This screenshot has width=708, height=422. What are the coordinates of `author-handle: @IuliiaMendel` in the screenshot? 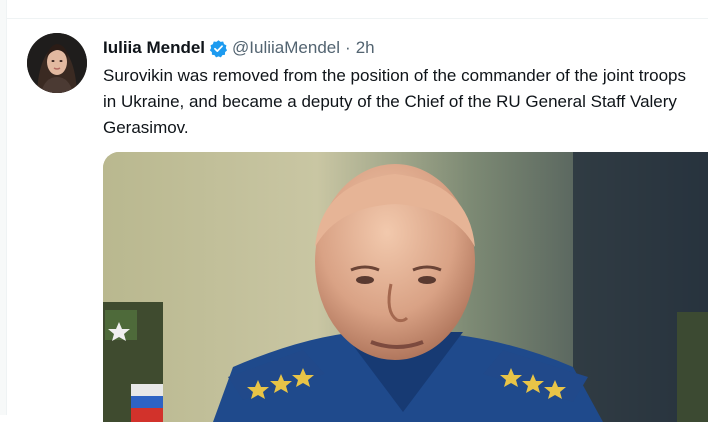 It's located at (286, 48).